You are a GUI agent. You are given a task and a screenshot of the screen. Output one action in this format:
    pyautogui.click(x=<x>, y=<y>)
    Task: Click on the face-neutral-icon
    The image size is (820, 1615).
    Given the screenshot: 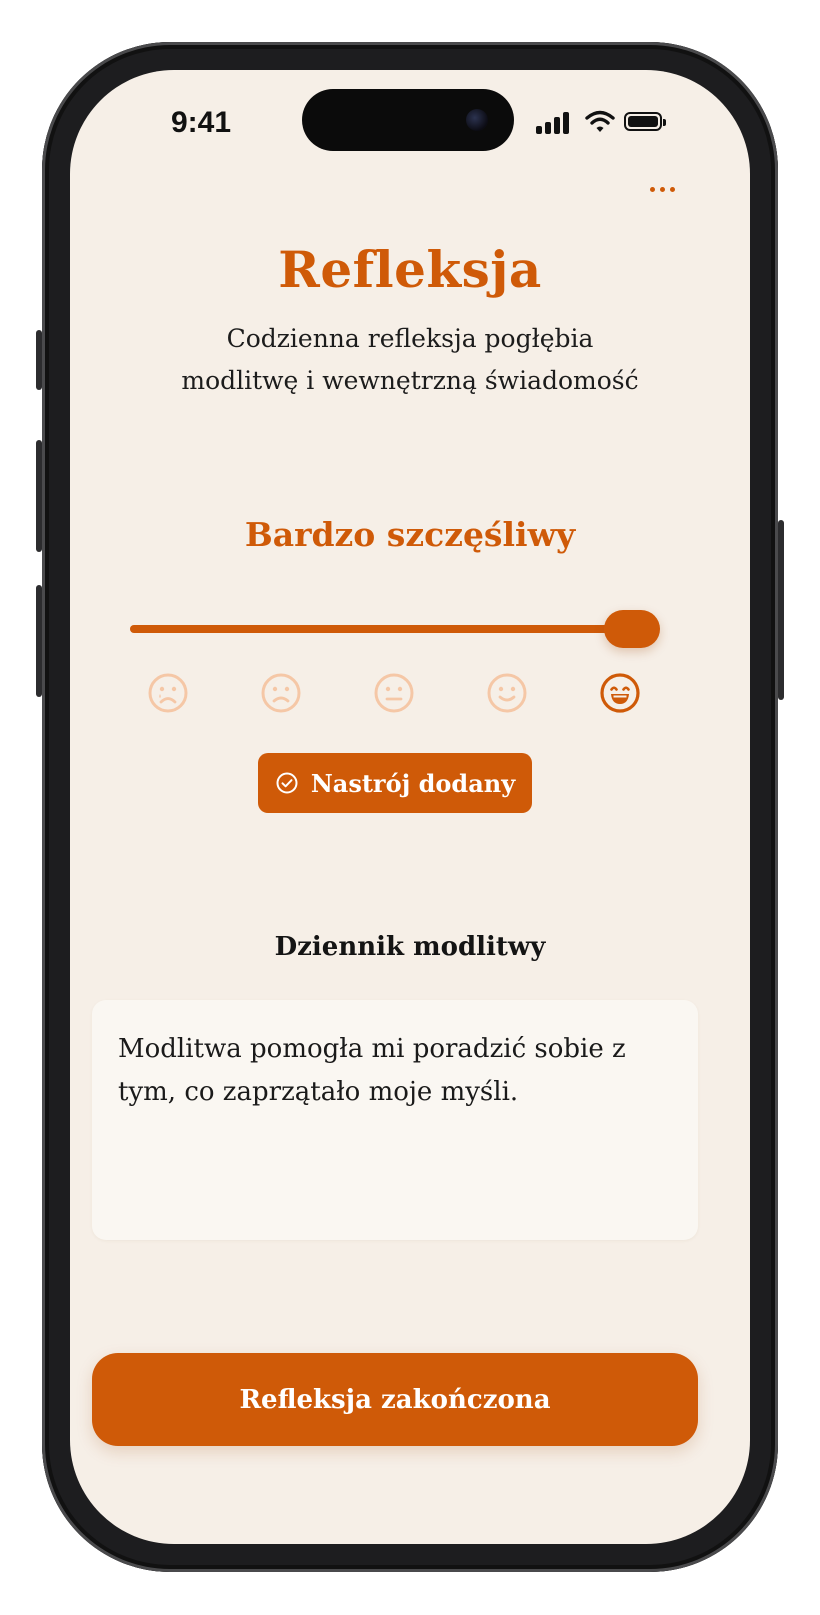 What is the action you would take?
    pyautogui.click(x=394, y=693)
    